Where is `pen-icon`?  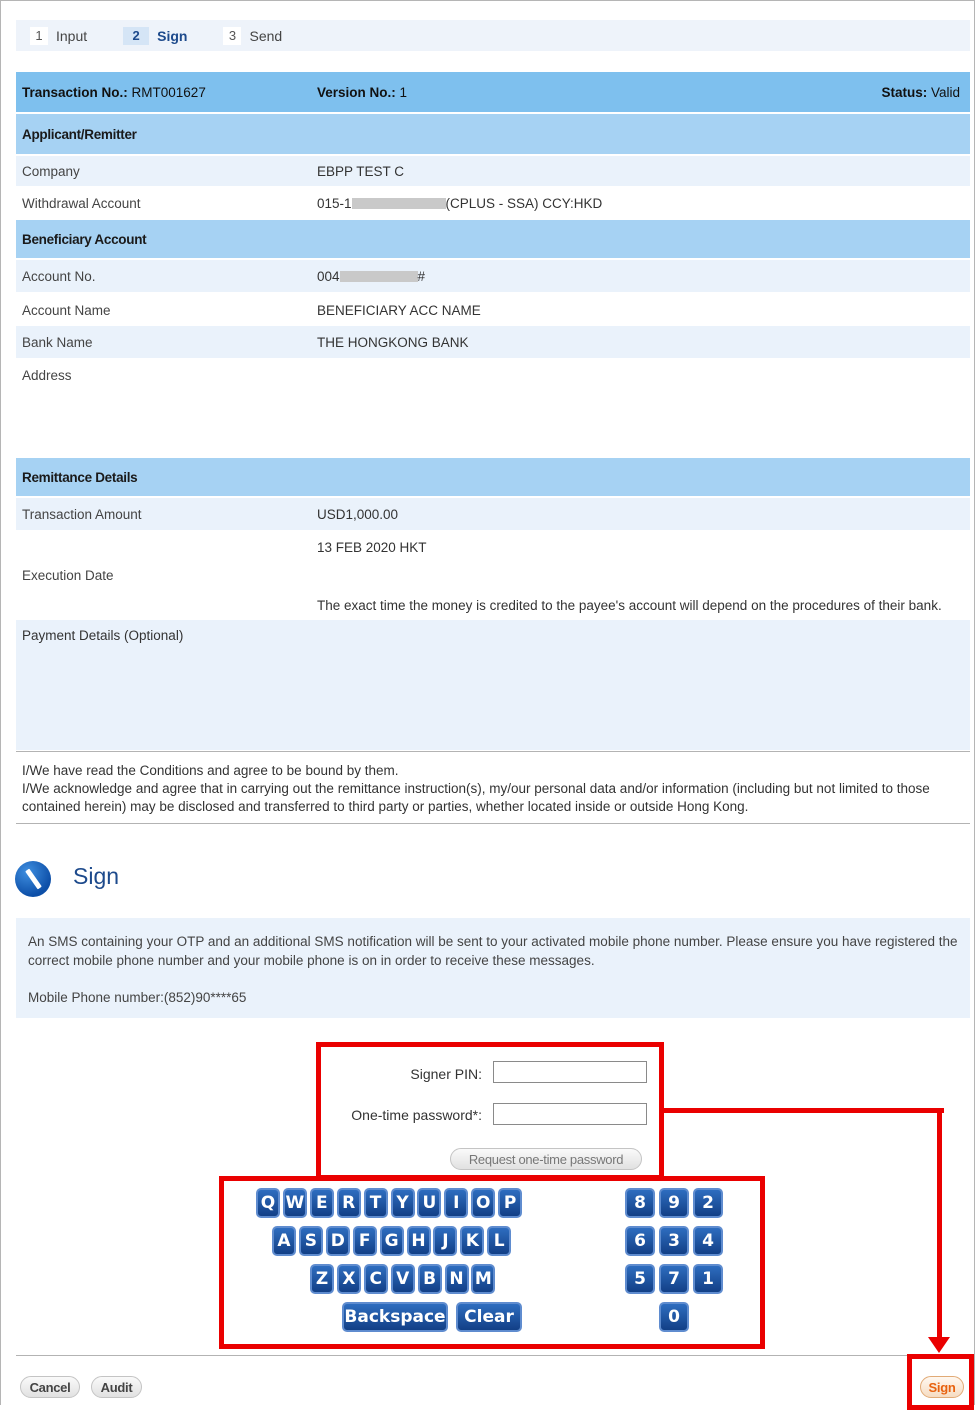 pen-icon is located at coordinates (33, 879).